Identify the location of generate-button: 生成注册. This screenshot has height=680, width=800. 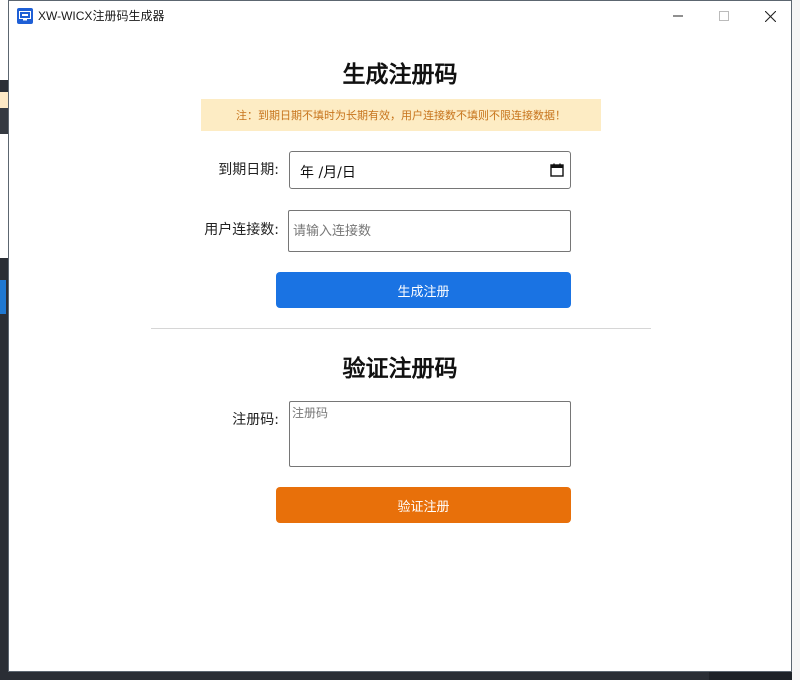
(423, 290).